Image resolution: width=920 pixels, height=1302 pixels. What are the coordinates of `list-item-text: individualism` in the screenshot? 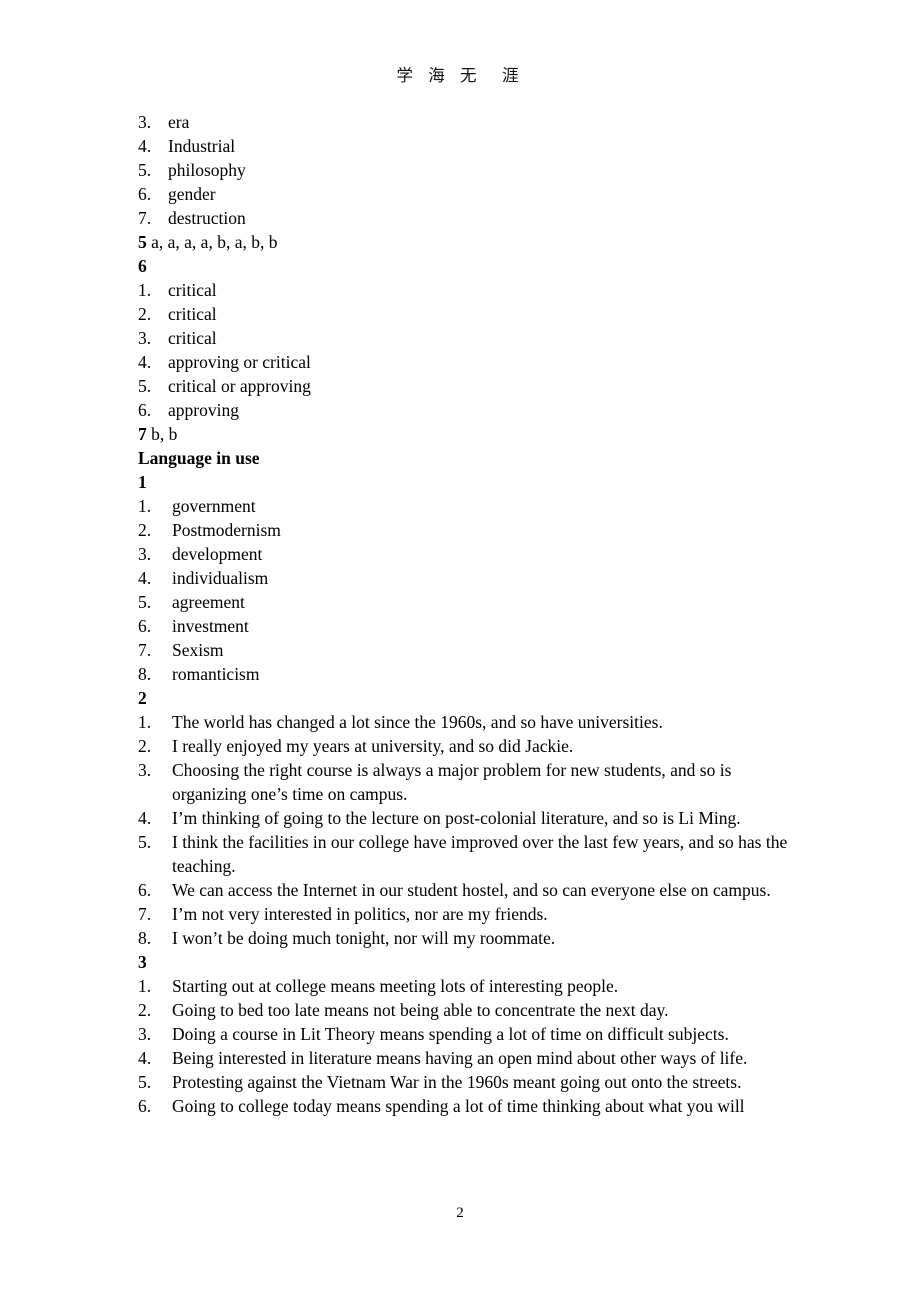 It's located at (220, 578).